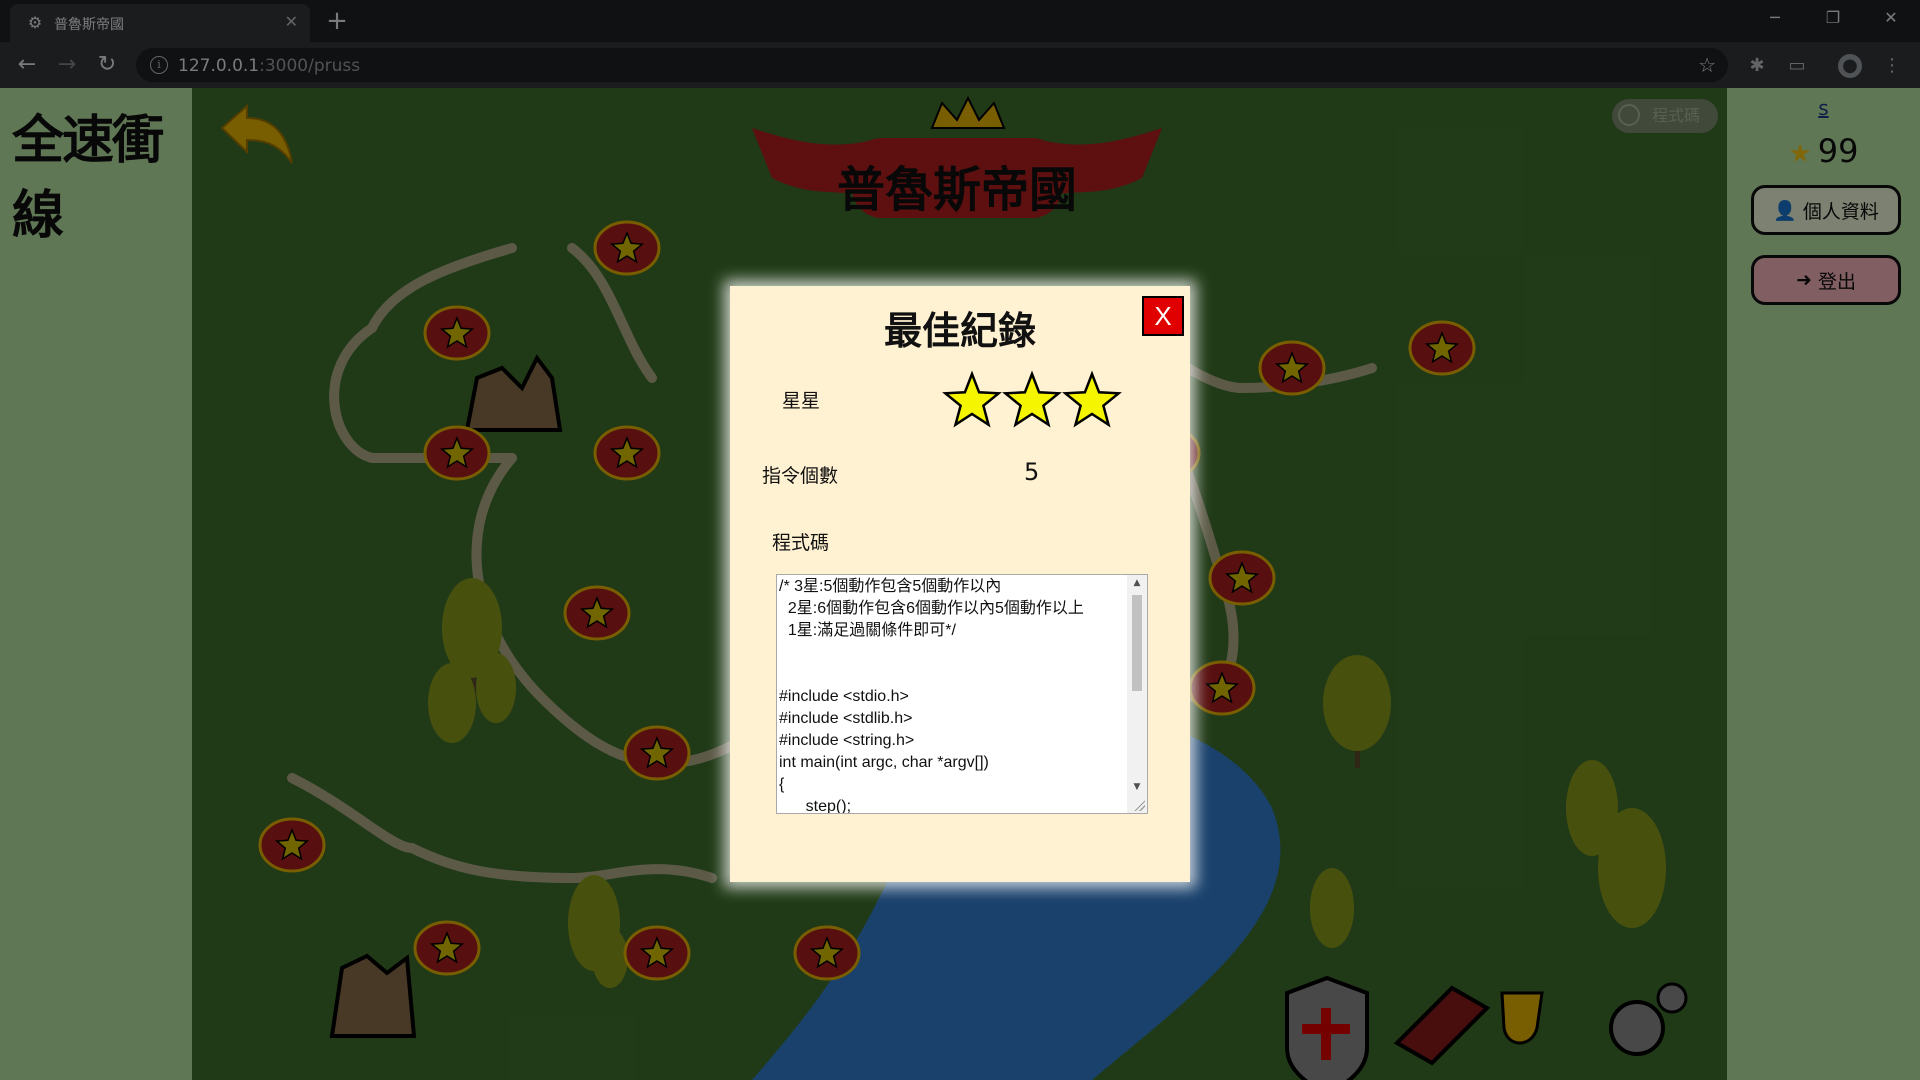 The height and width of the screenshot is (1080, 1920). What do you see at coordinates (1139, 805) in the screenshot?
I see `resize-grip-icon` at bounding box center [1139, 805].